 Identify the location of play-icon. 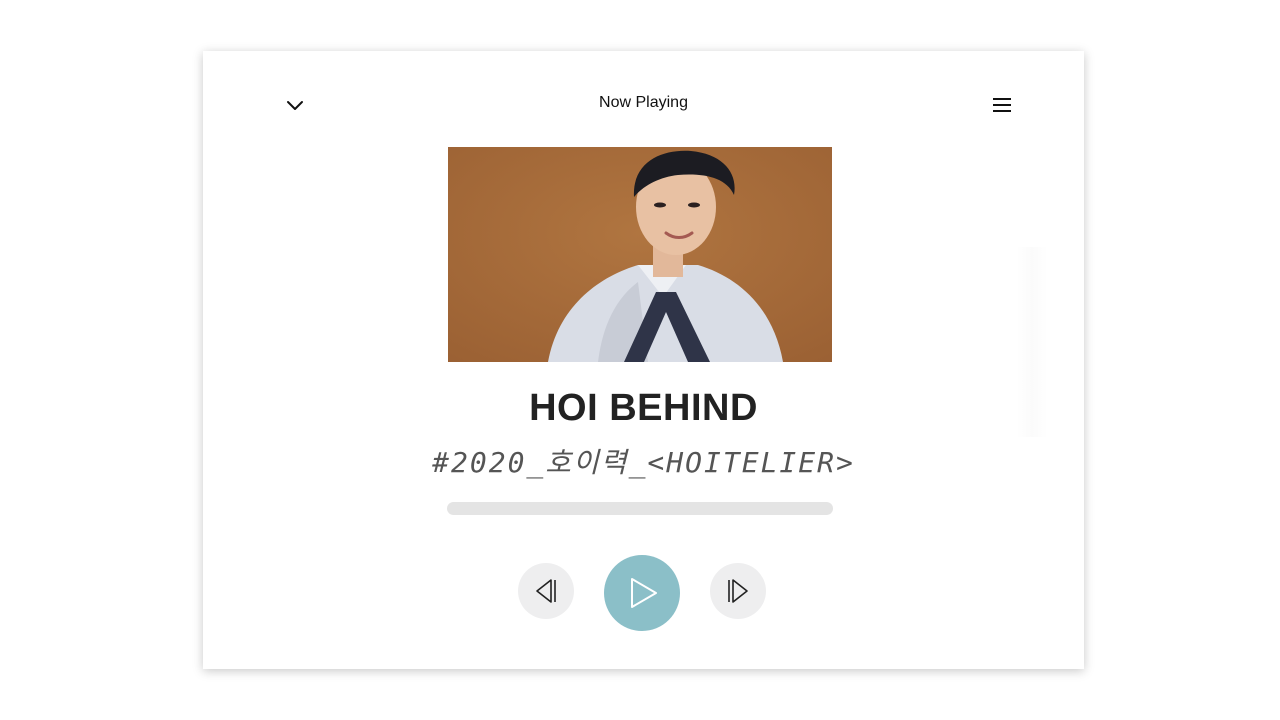
(644, 593).